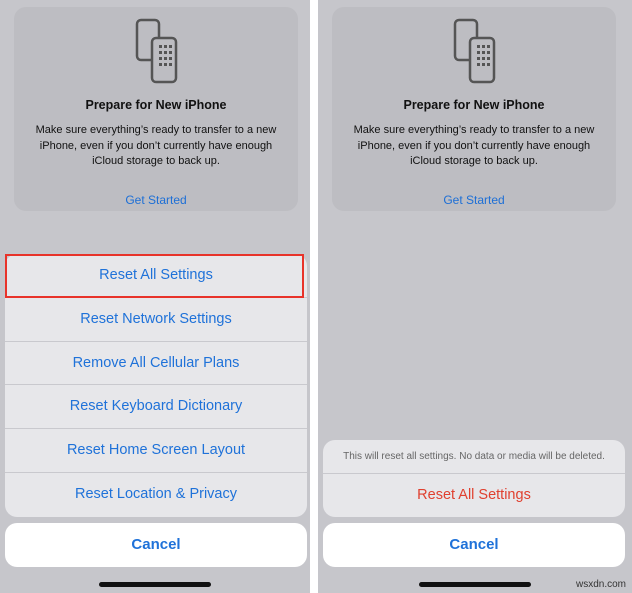  What do you see at coordinates (156, 276) in the screenshot?
I see `reset-all-settings-button: Reset All Settings` at bounding box center [156, 276].